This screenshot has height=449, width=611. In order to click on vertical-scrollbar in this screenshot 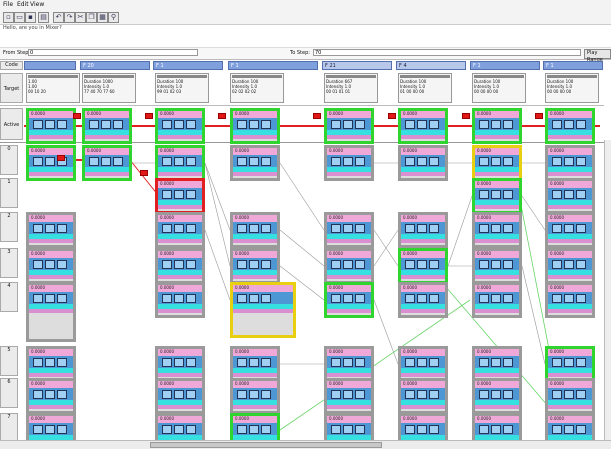, I will do `click(607, 290)`.